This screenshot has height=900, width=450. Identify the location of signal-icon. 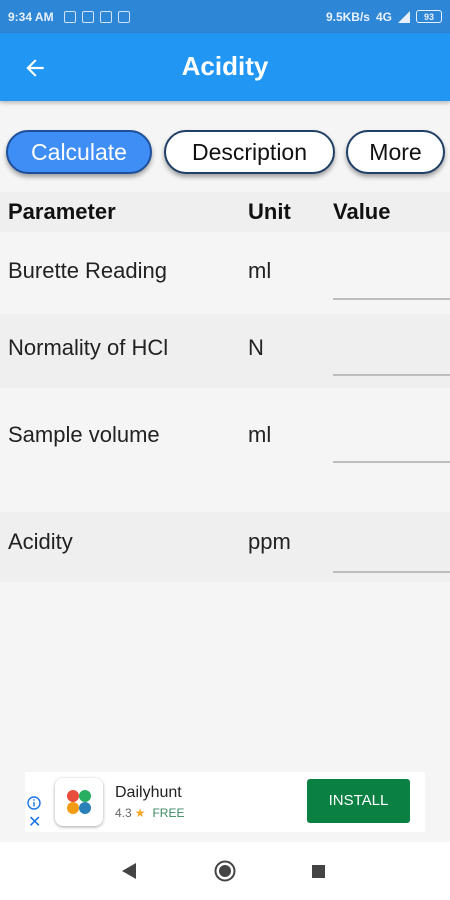
(404, 16).